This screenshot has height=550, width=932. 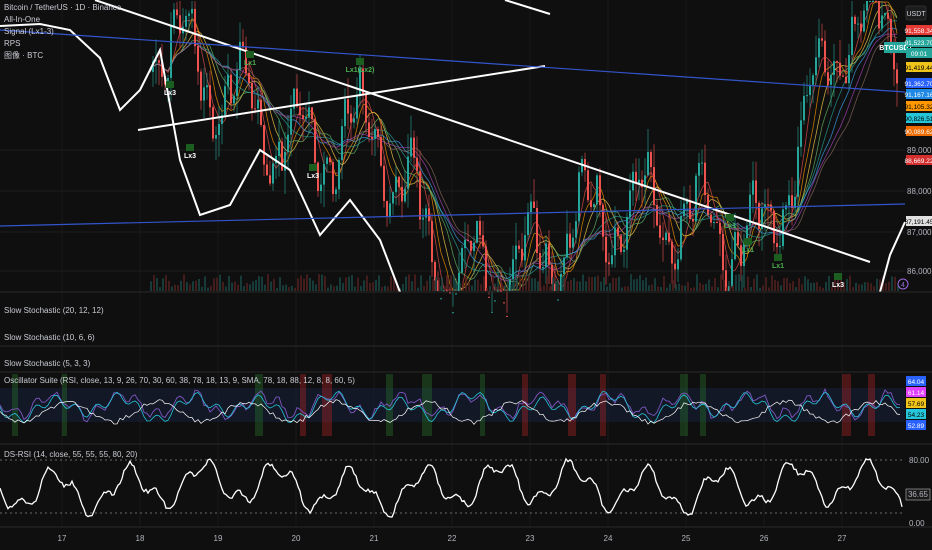 What do you see at coordinates (12, 43) in the screenshot?
I see `indicator-label-3: RPS` at bounding box center [12, 43].